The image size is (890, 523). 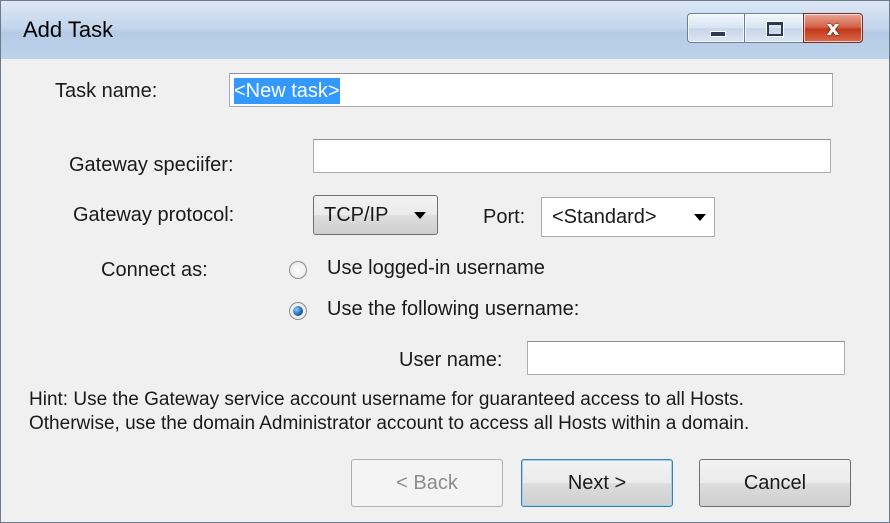 I want to click on minimize-button, so click(x=716, y=28).